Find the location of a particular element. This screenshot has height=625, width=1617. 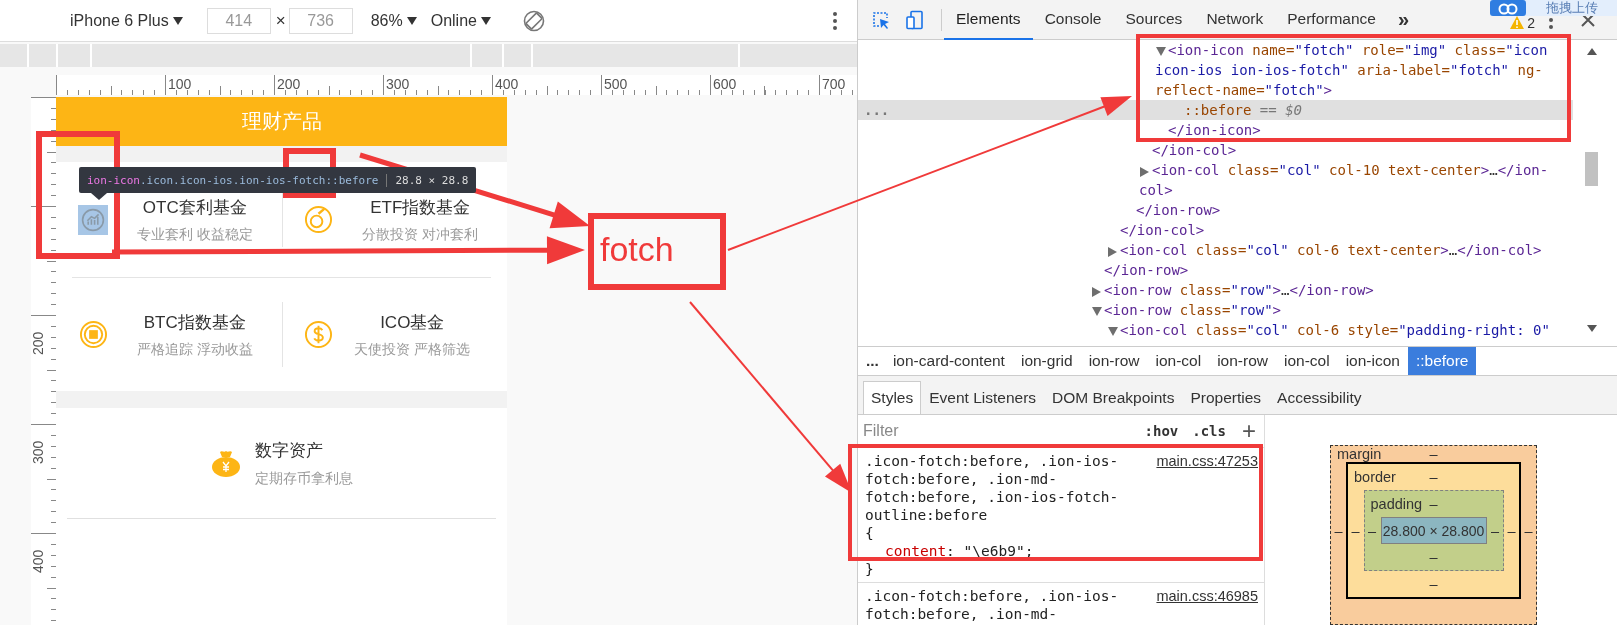

breadcrumb: ion-grid is located at coordinates (1046, 361).